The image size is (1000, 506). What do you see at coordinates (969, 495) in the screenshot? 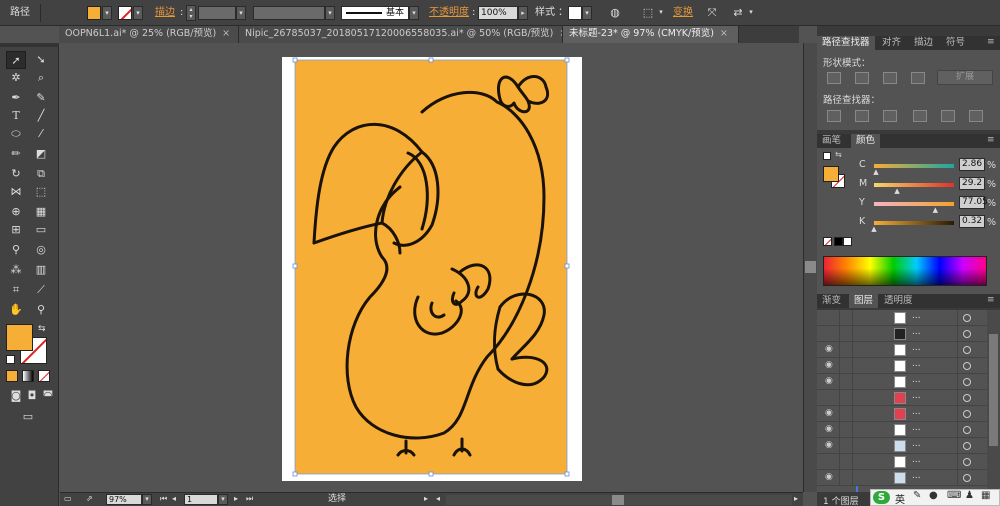
I see `user-icon: ♟` at bounding box center [969, 495].